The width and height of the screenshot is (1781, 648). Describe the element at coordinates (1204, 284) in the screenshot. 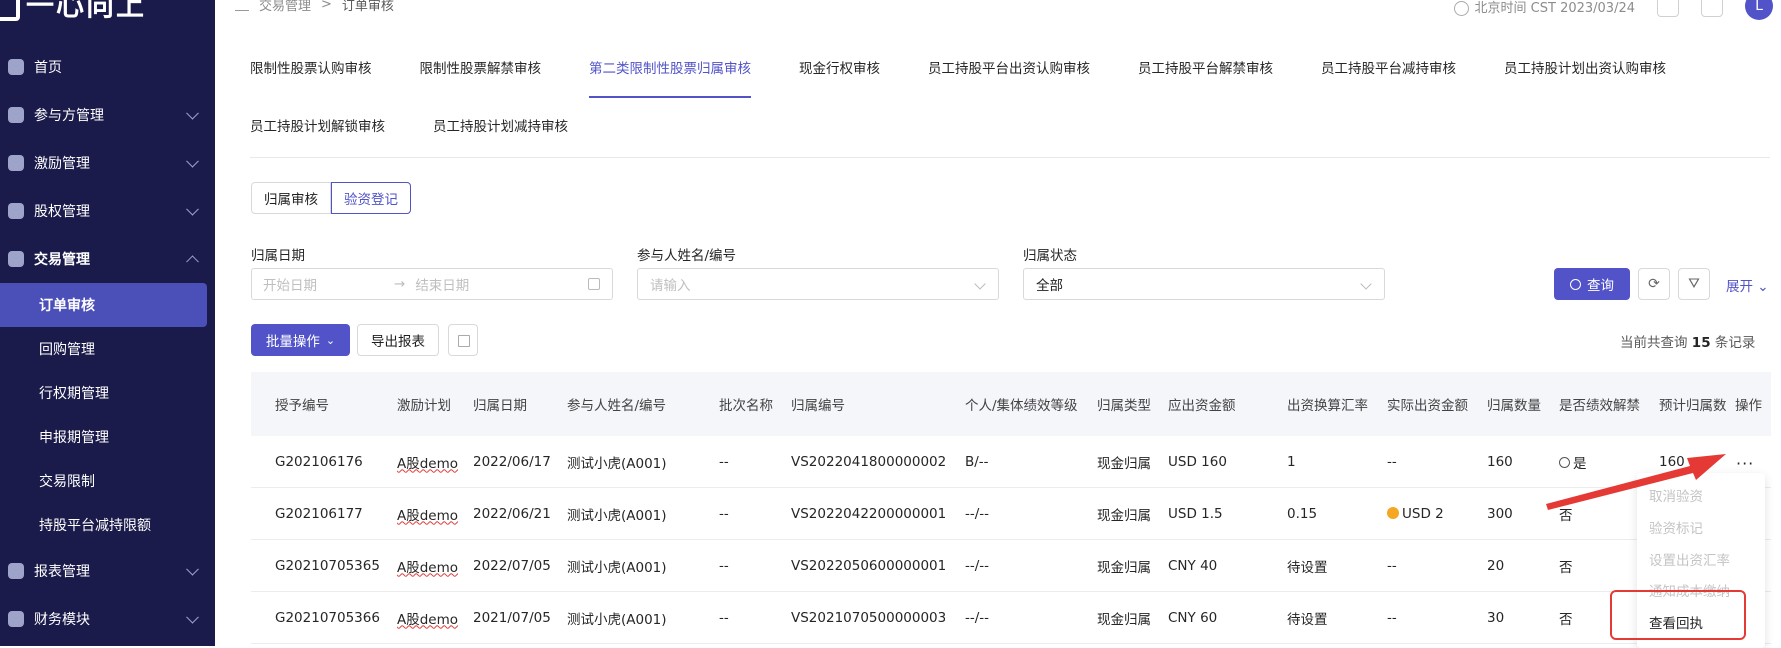

I see `status-select: 全部` at that location.